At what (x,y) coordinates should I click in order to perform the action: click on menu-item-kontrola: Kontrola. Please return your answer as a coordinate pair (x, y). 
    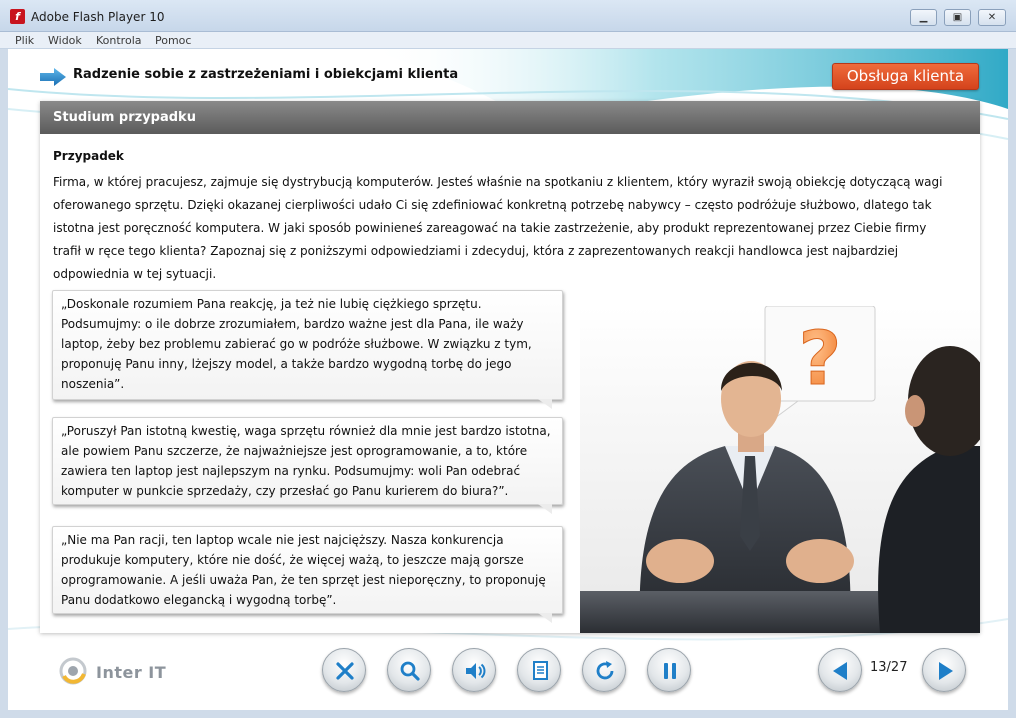
    Looking at the image, I should click on (119, 40).